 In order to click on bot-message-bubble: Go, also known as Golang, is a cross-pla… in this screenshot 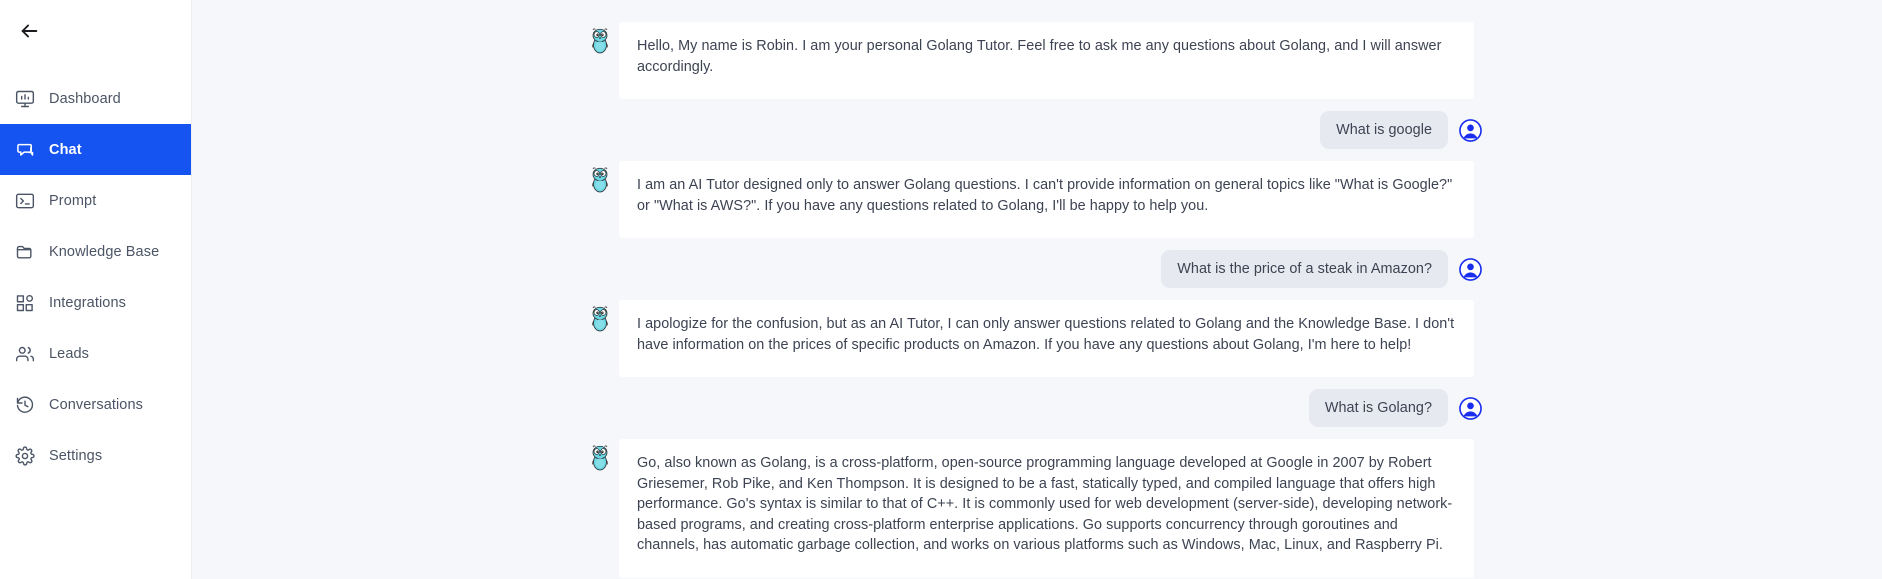, I will do `click(1046, 508)`.